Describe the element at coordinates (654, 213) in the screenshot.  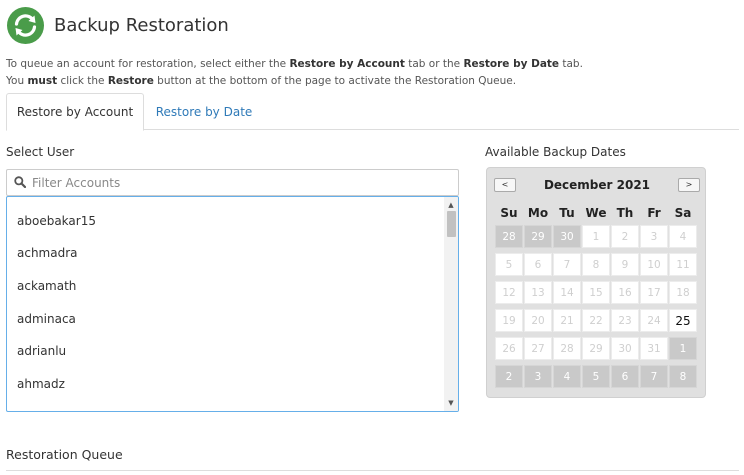
I see `calendar-weekday: Fr` at that location.